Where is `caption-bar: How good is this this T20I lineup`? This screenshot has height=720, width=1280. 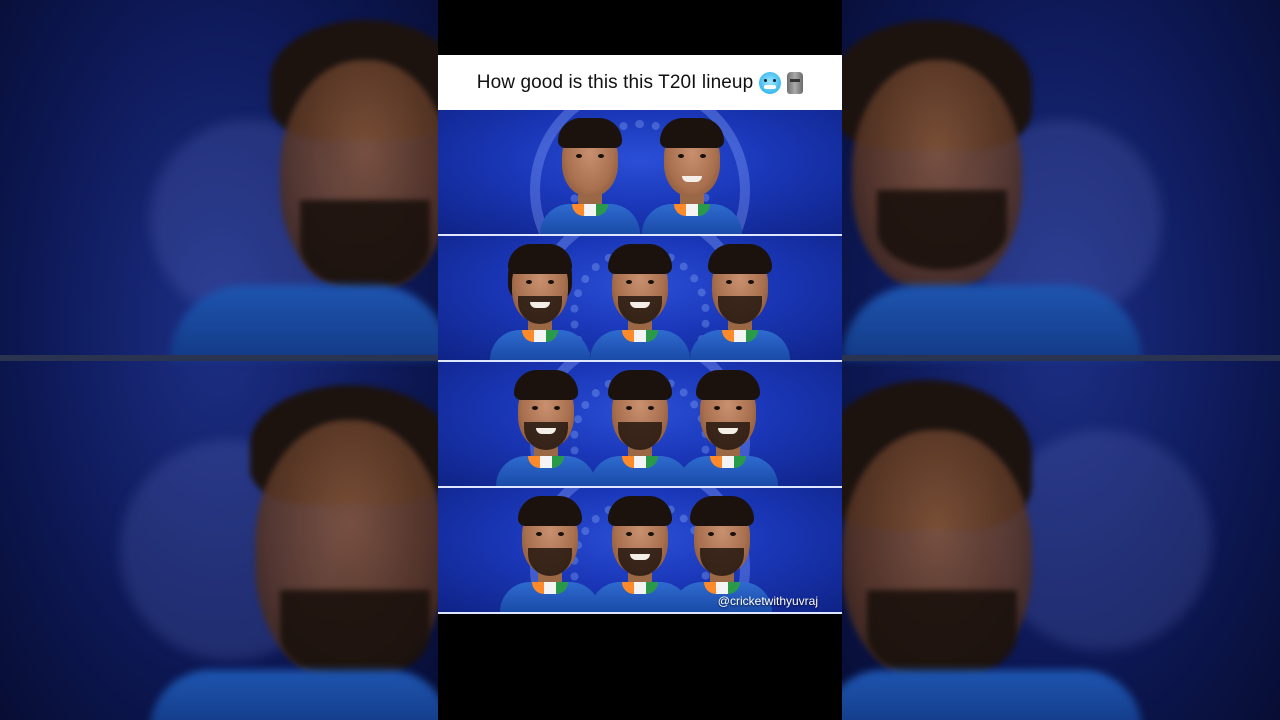 caption-bar: How good is this this T20I lineup is located at coordinates (640, 82).